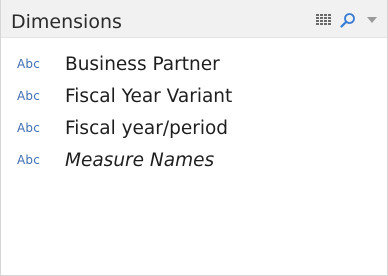  I want to click on dimension-item-fiscal-year-variant: Abc Fiscal Year Variant, so click(202, 96).